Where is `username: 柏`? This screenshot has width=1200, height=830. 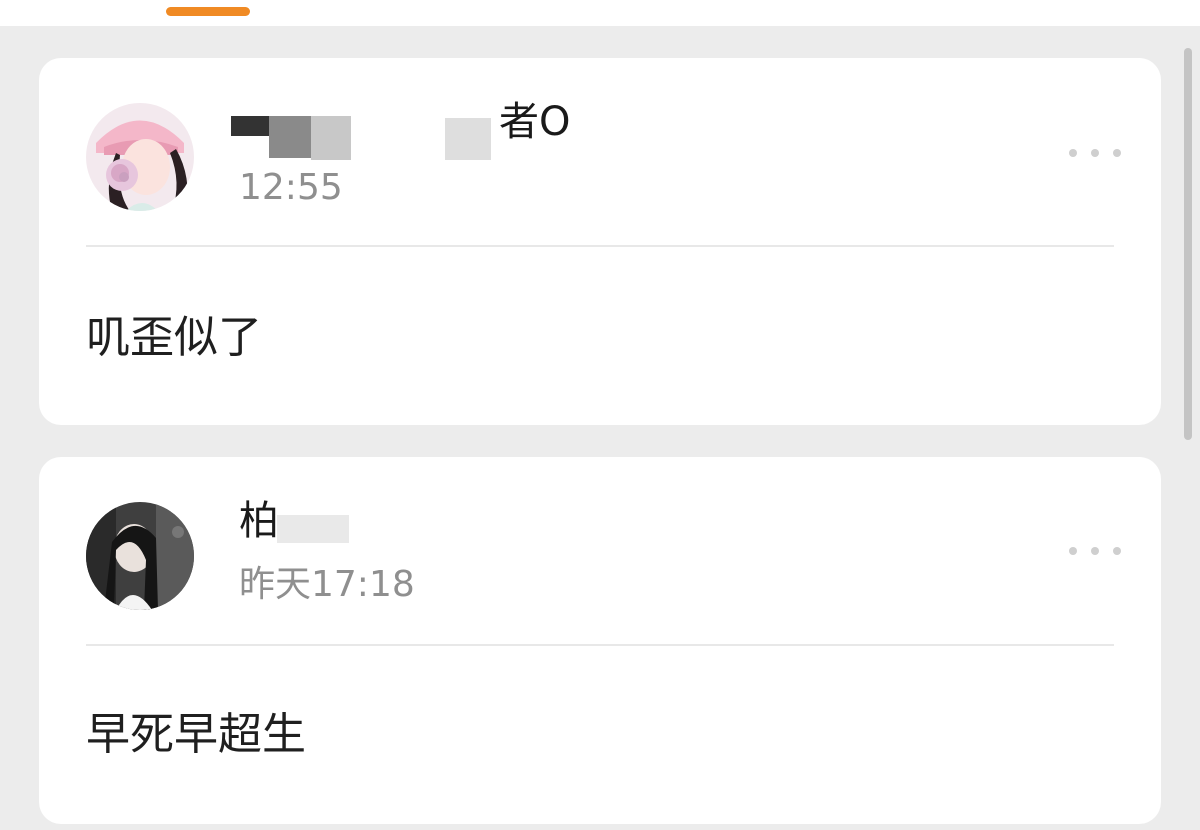
username: 柏 is located at coordinates (259, 521).